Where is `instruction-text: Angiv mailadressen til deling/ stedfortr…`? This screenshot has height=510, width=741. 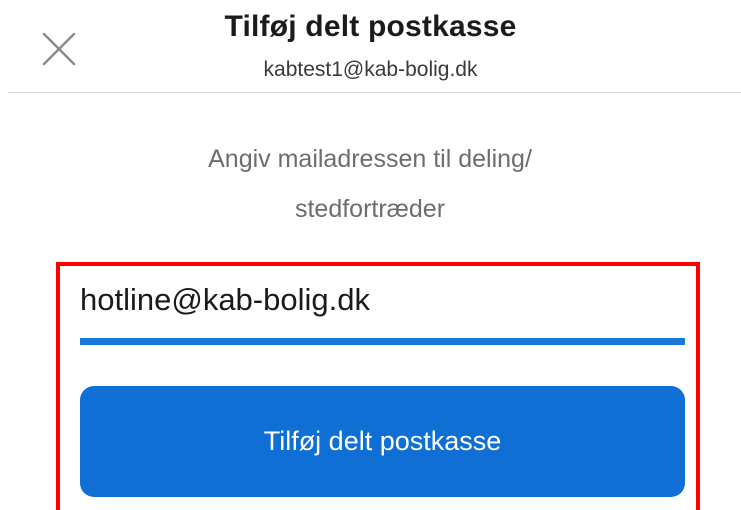
instruction-text: Angiv mailadressen til deling/ stedfortr… is located at coordinates (370, 184).